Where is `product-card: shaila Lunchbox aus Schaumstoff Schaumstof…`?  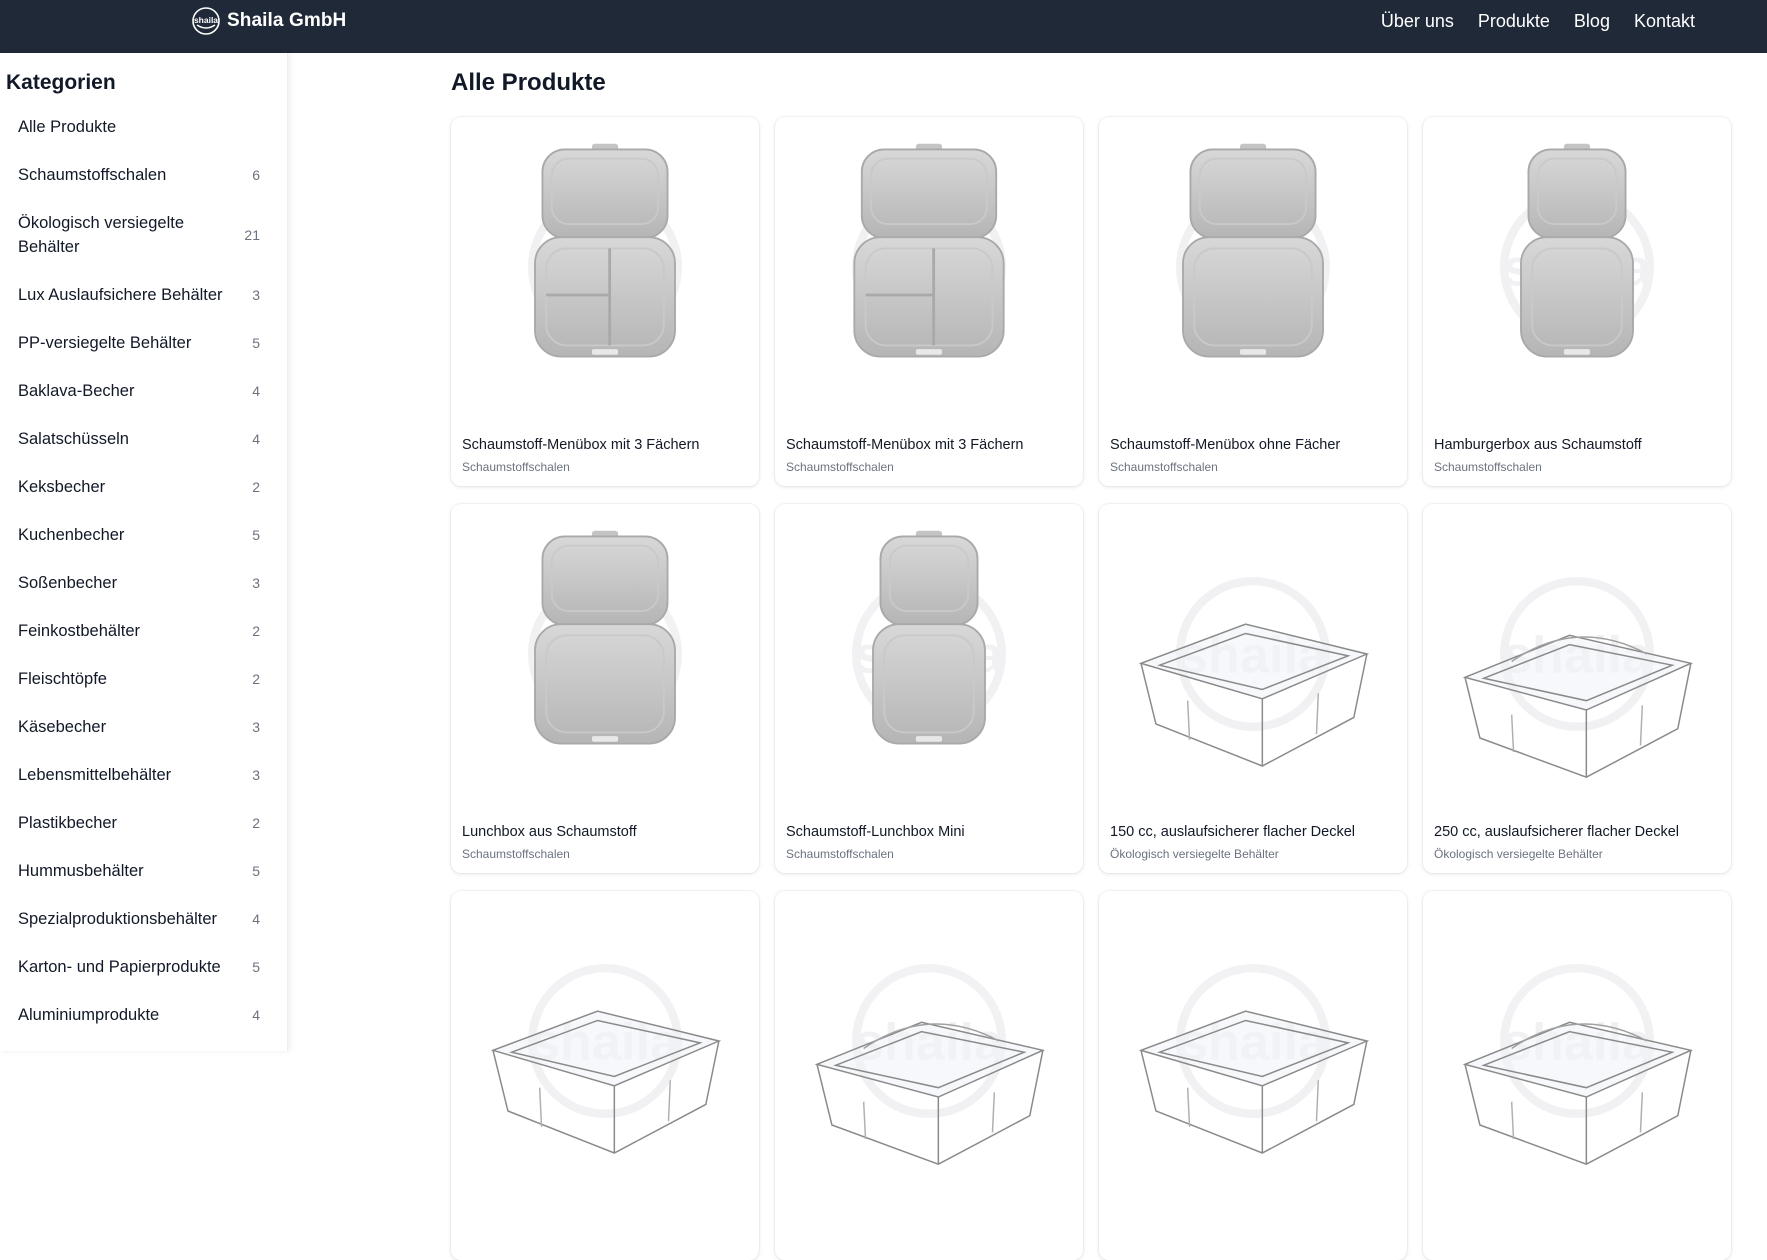
product-card: shaila Lunchbox aus Schaumstoff Schaumstof… is located at coordinates (605, 688).